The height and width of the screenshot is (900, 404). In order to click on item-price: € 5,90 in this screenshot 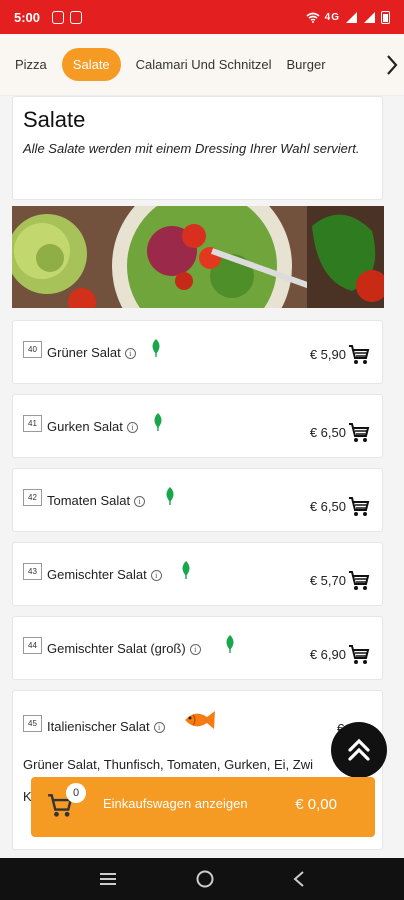, I will do `click(327, 354)`.